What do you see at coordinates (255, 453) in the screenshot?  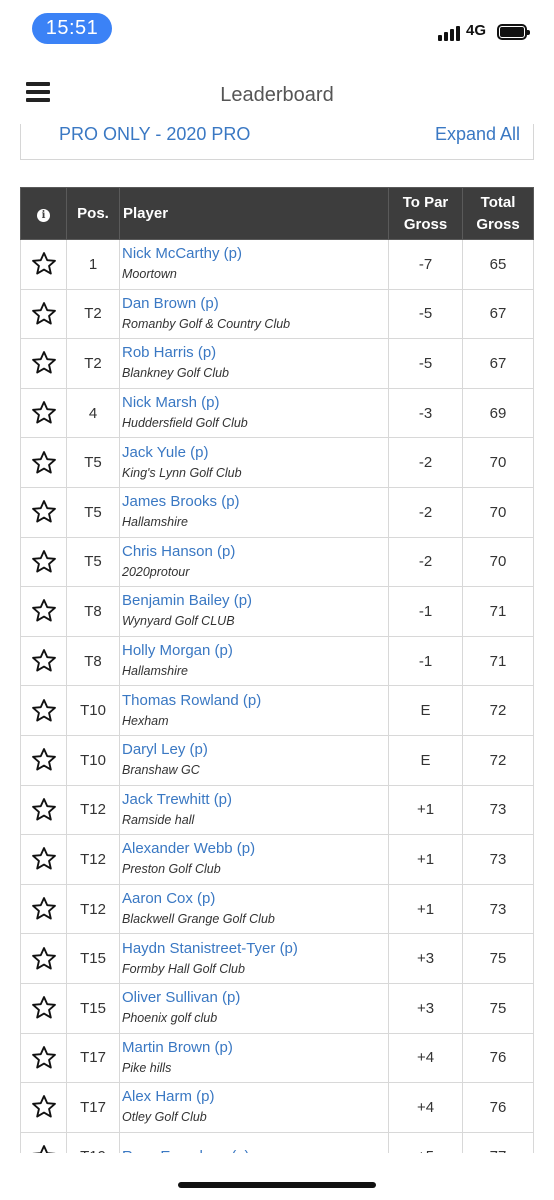 I see `player-name-link: Jack Yule (p)` at bounding box center [255, 453].